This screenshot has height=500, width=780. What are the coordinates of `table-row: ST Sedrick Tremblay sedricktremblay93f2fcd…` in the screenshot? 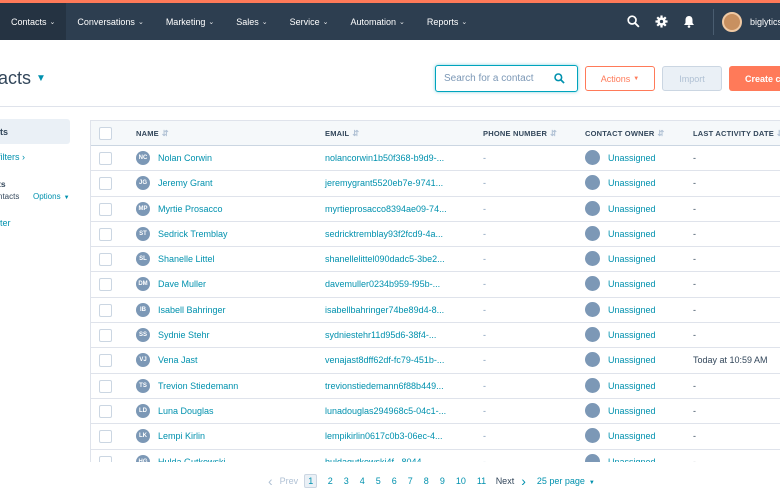 It's located at (435, 235).